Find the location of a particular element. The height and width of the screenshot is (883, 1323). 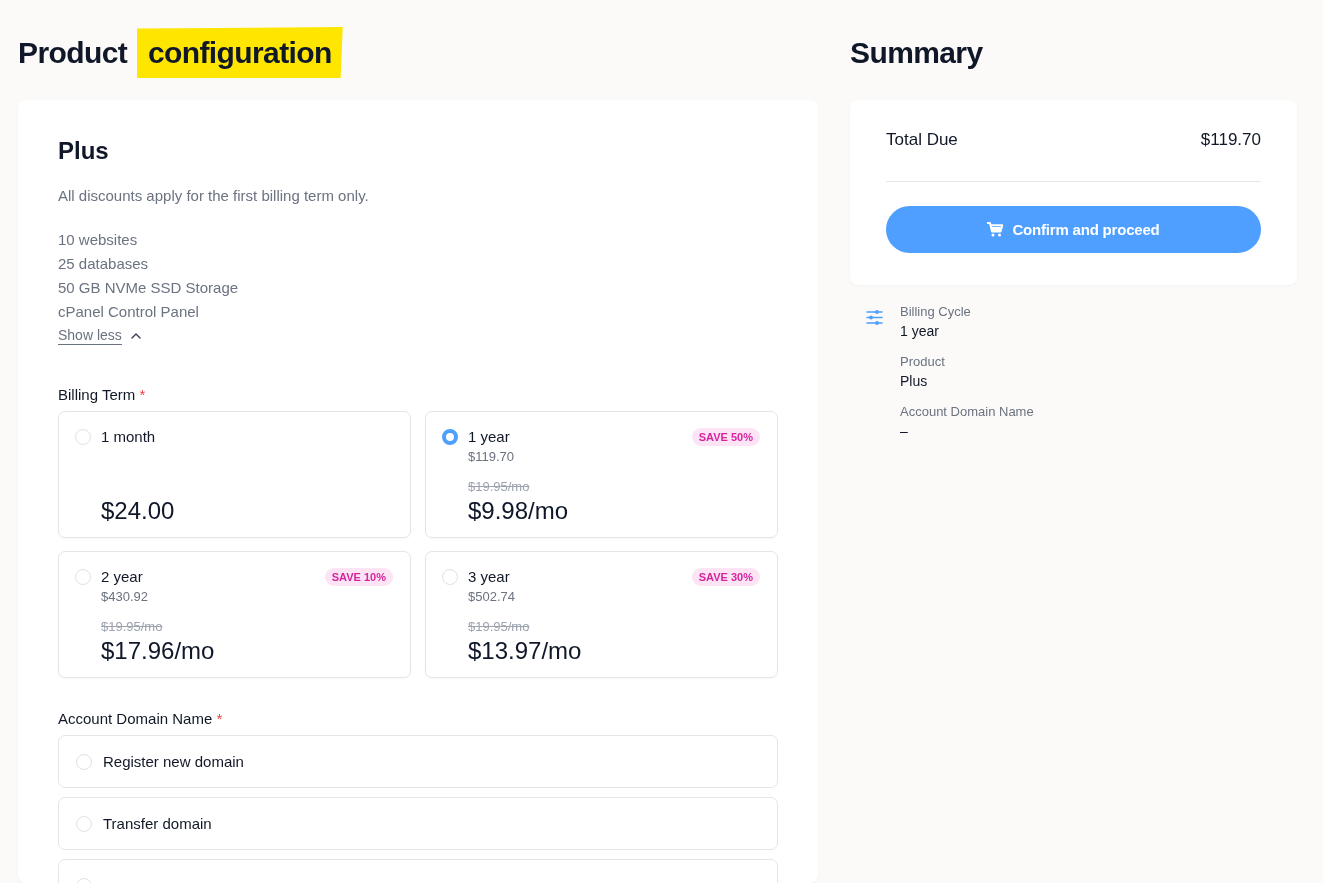

domain-option: Register new domain is located at coordinates (418, 761).